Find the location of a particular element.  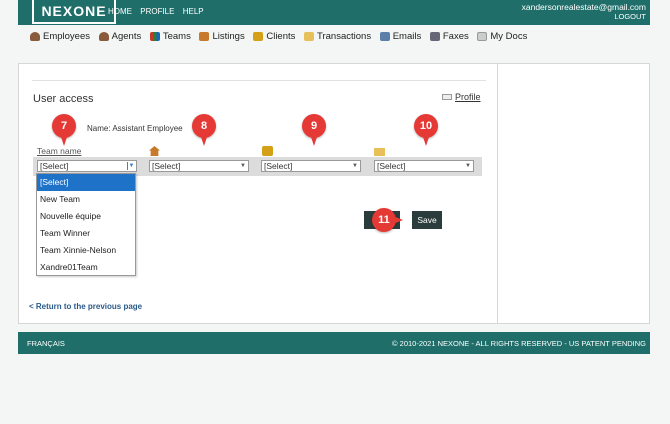

agents-icon is located at coordinates (103, 36).